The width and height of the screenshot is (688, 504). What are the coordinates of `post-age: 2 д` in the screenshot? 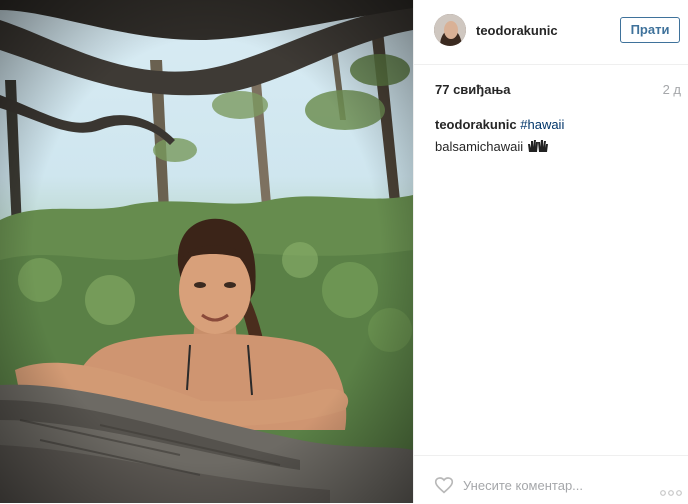 It's located at (672, 89).